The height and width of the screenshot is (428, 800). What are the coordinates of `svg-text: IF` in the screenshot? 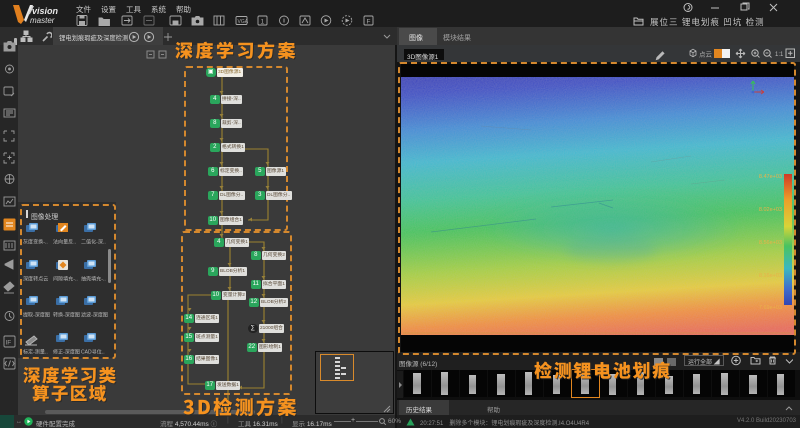 It's located at (9, 343).